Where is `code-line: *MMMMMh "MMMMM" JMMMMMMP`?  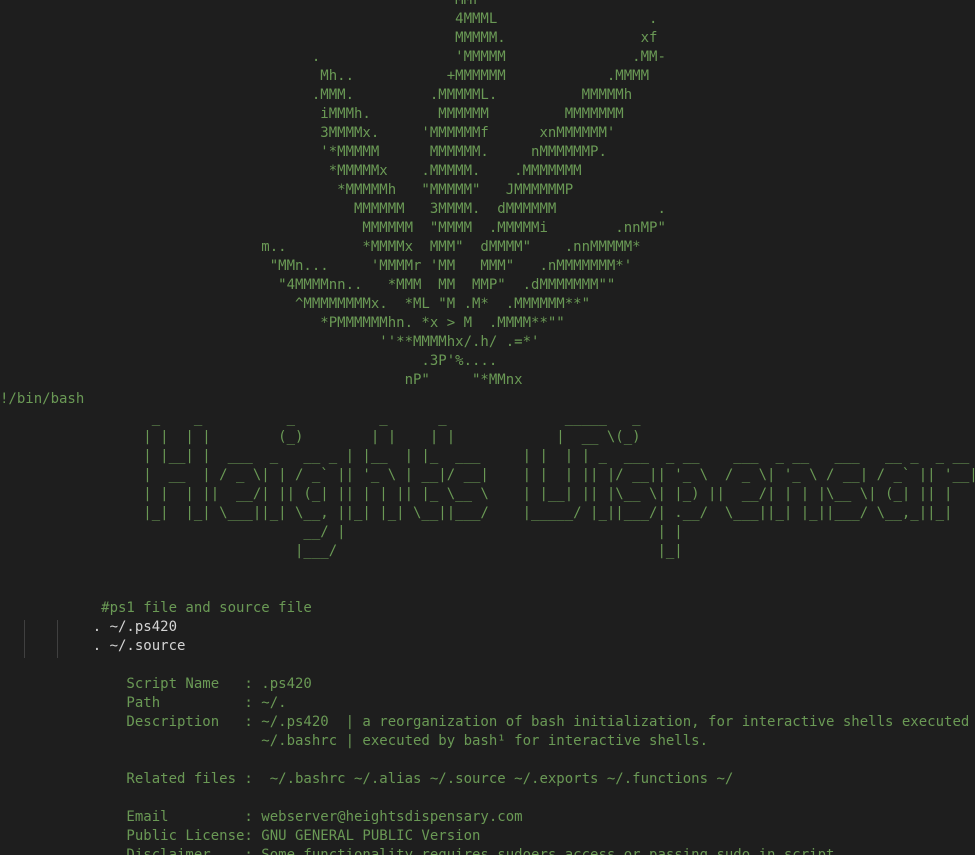
code-line: *MMMMMh "MMMMM" JMMMMMMP is located at coordinates (487, 190).